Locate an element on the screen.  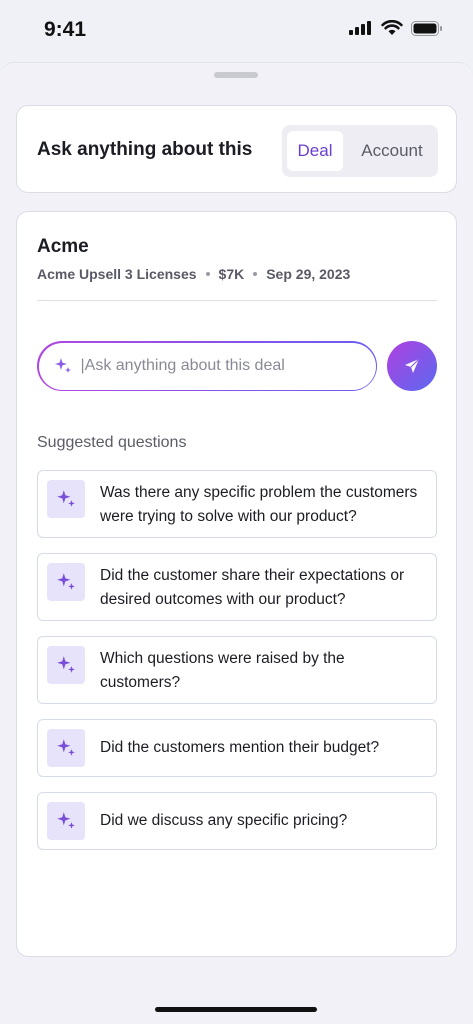
send-button is located at coordinates (412, 366).